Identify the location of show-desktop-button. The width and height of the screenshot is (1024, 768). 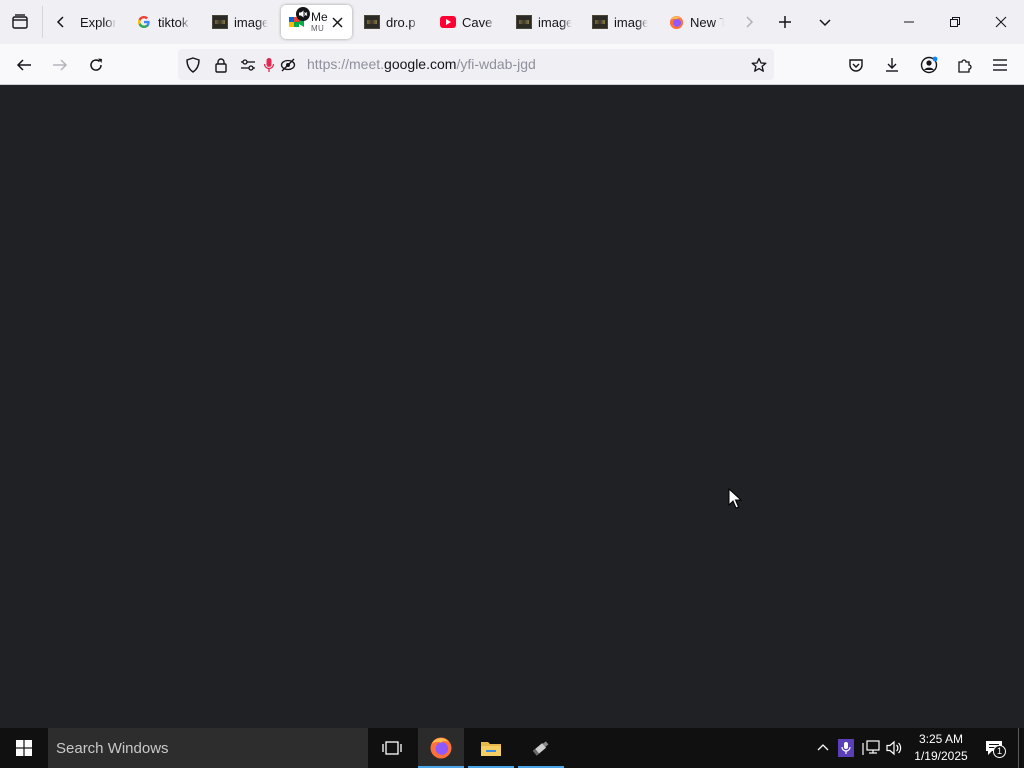
(1021, 748).